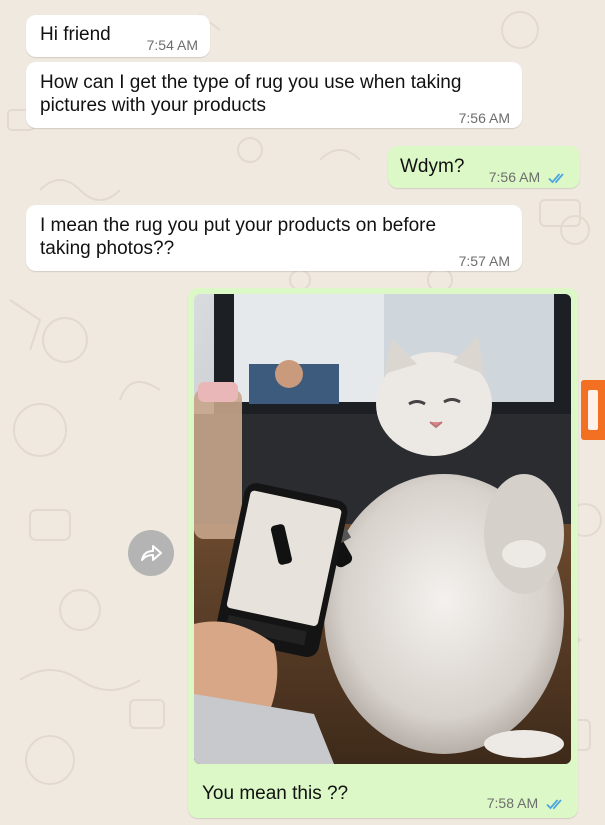 This screenshot has height=825, width=605. Describe the element at coordinates (172, 45) in the screenshot. I see `message-time: 7:54 AM` at that location.